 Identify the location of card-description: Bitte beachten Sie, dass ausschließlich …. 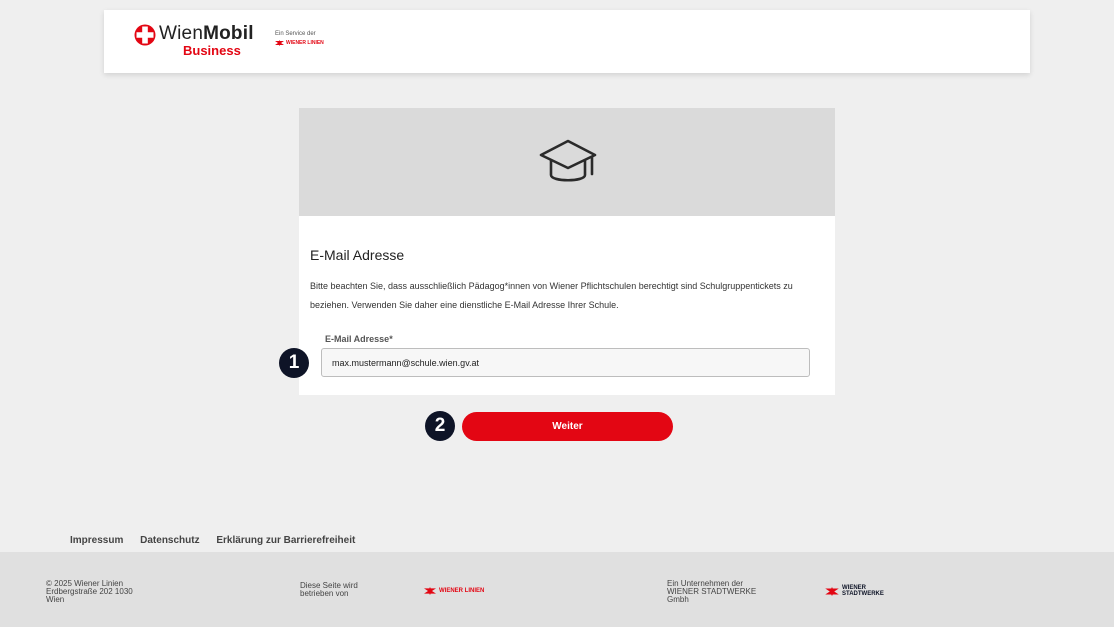
(551, 295).